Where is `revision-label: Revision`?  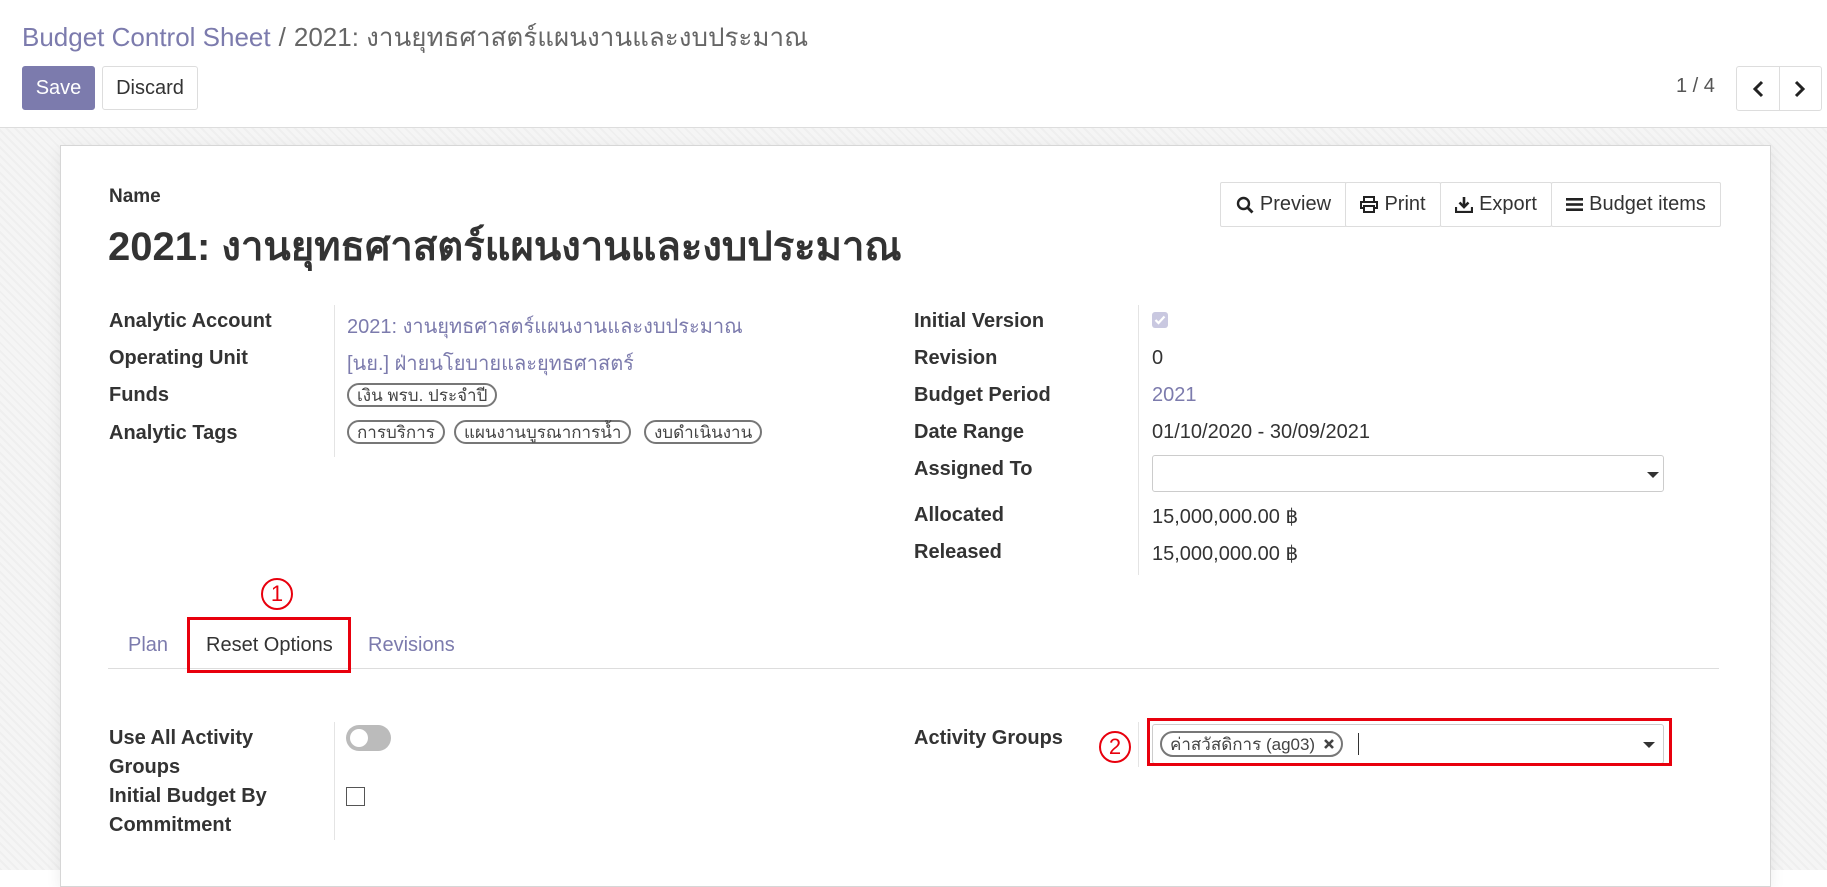
revision-label: Revision is located at coordinates (956, 358).